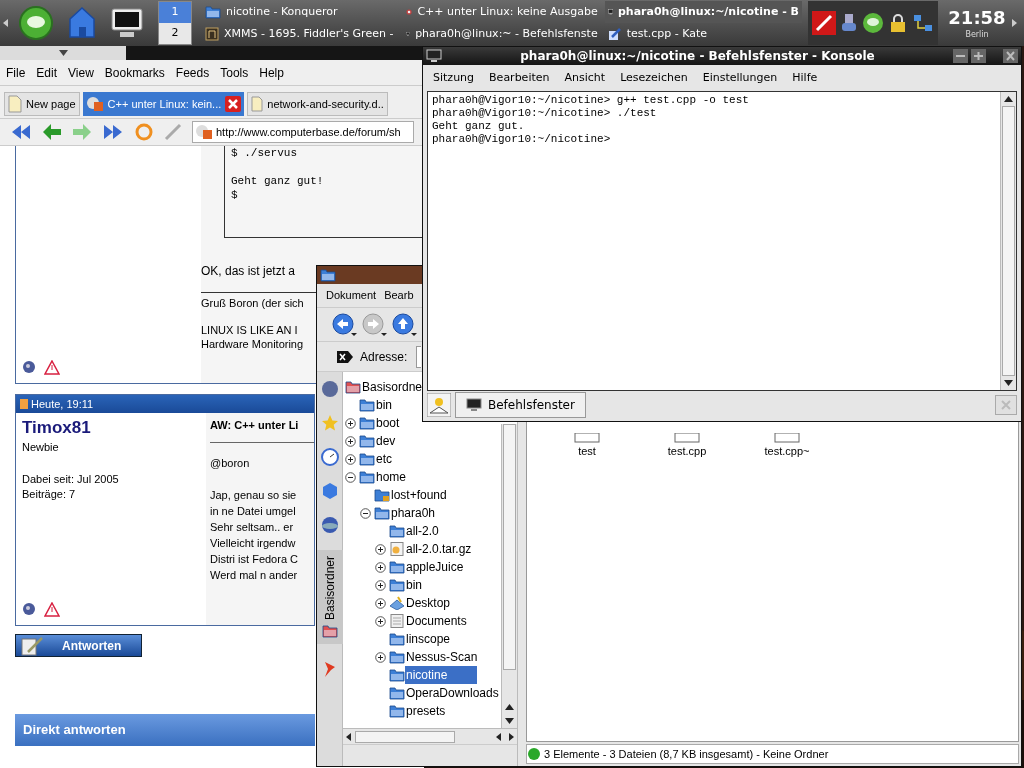 The height and width of the screenshot is (768, 1024). What do you see at coordinates (74, 730) in the screenshot?
I see `section-title: Direkt antworten` at bounding box center [74, 730].